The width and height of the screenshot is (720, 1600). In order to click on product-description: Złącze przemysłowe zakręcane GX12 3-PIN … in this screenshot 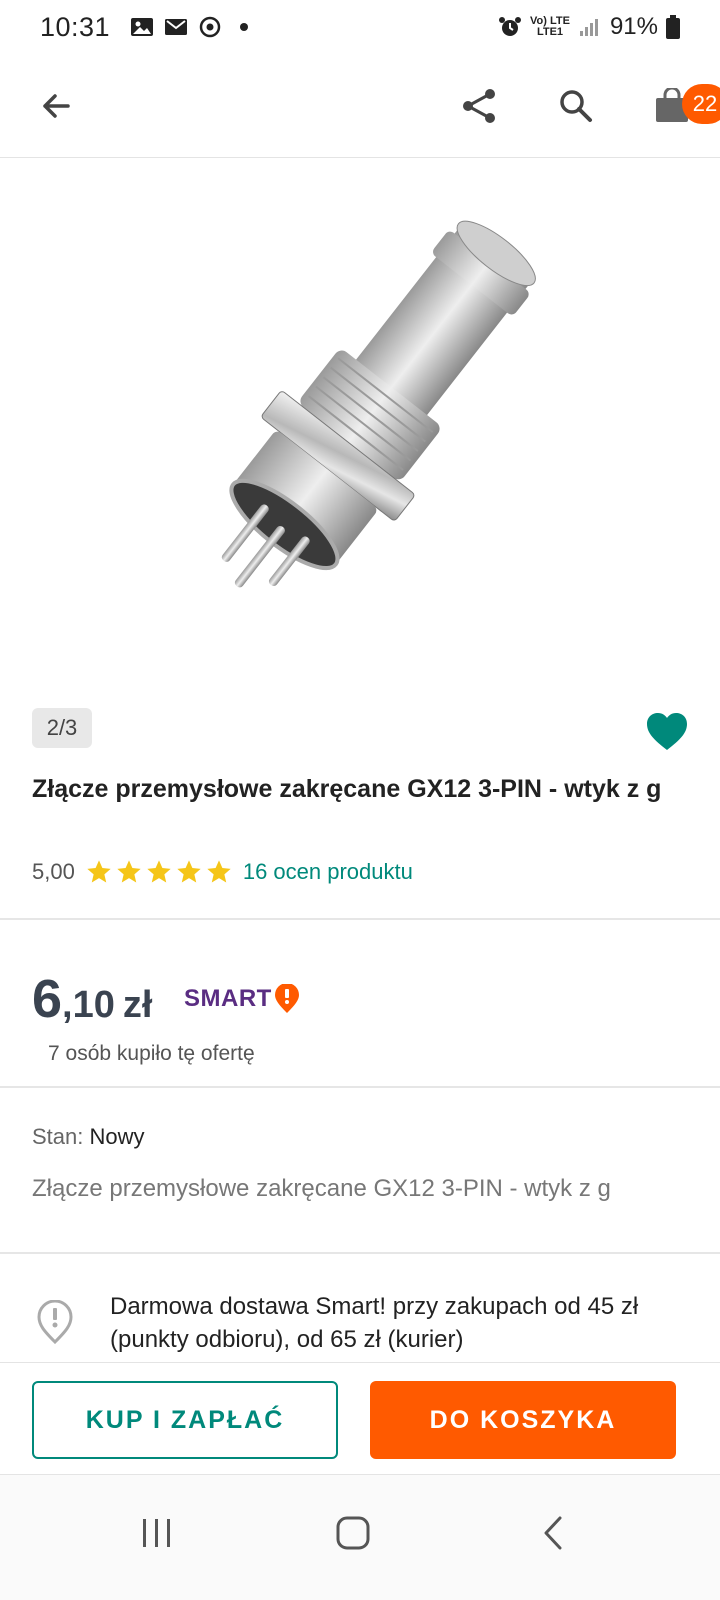, I will do `click(321, 1188)`.